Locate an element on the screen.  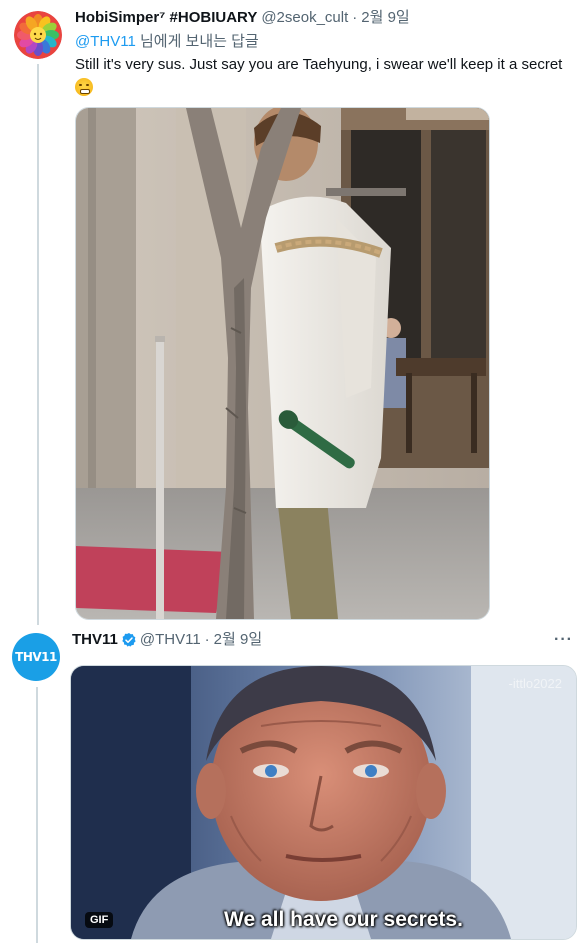
reply-to-line: @THV11 님에게 보내는 답글 is located at coordinates (167, 42).